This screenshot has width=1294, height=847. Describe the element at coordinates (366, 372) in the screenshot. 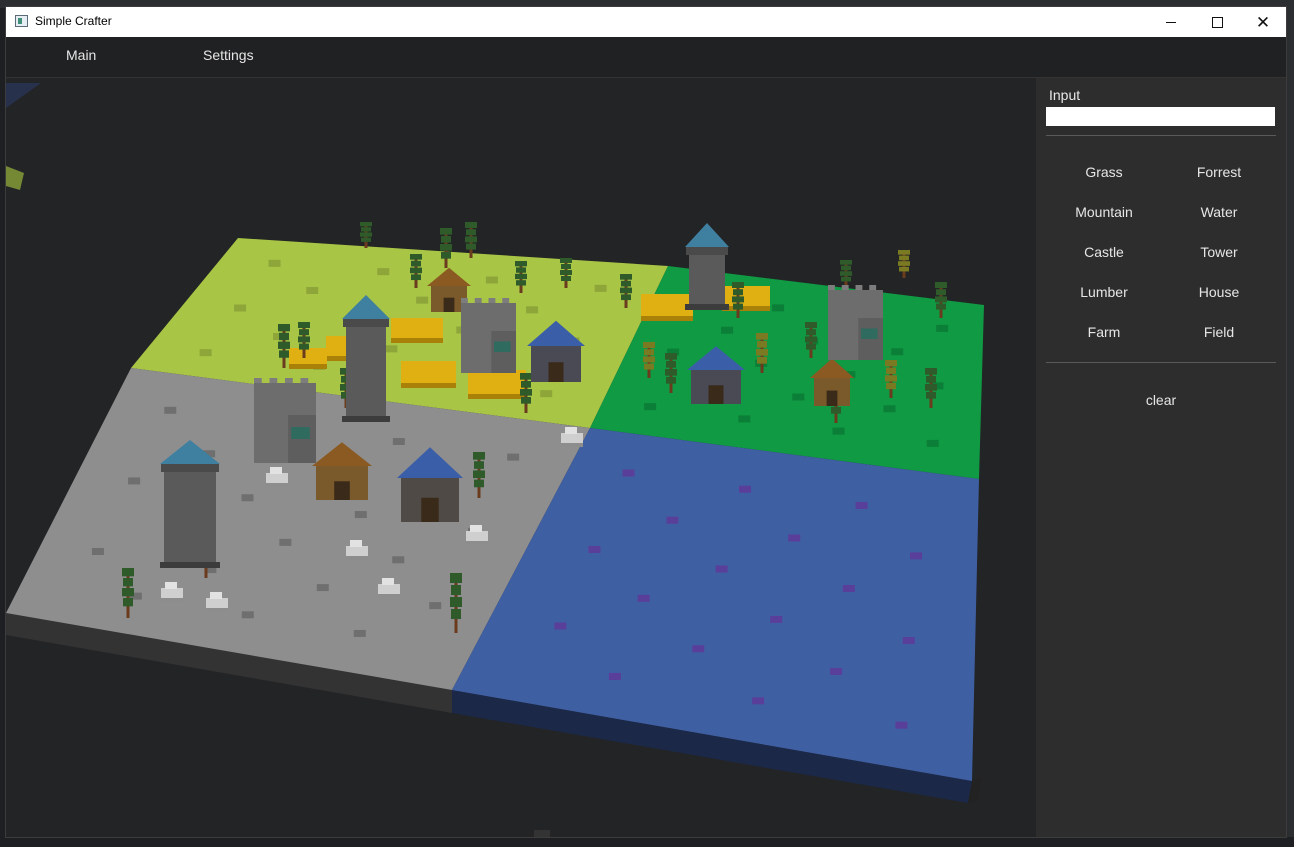

I see `tower-grass-body` at that location.